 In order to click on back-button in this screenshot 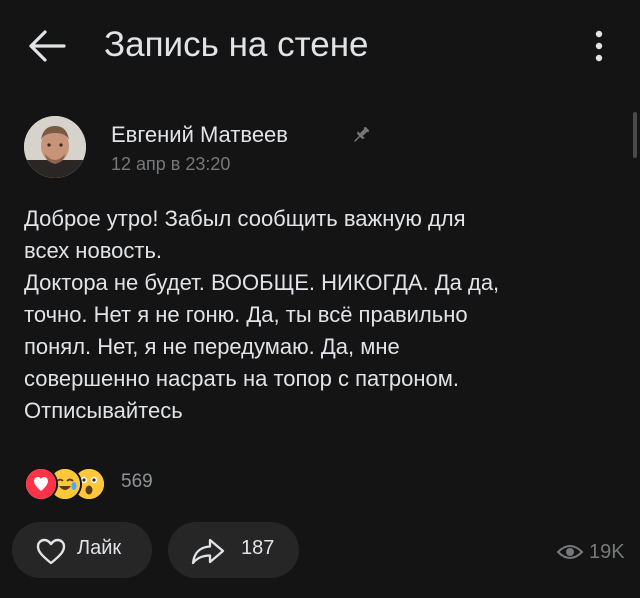, I will do `click(46, 46)`.